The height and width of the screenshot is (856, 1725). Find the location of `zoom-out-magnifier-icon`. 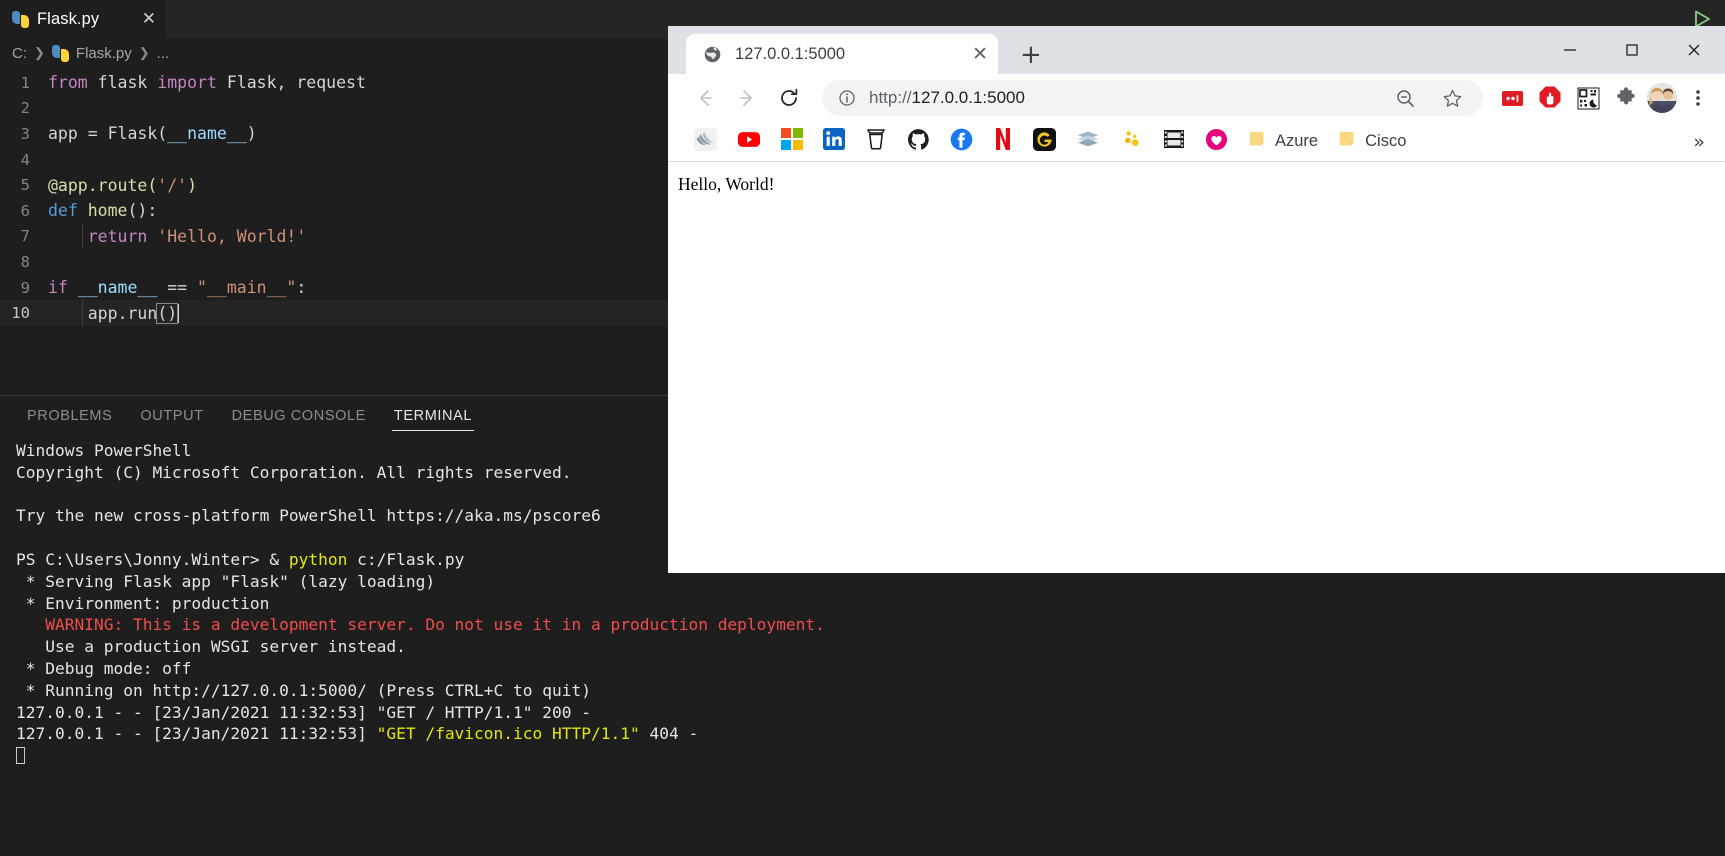

zoom-out-magnifier-icon is located at coordinates (1405, 98).